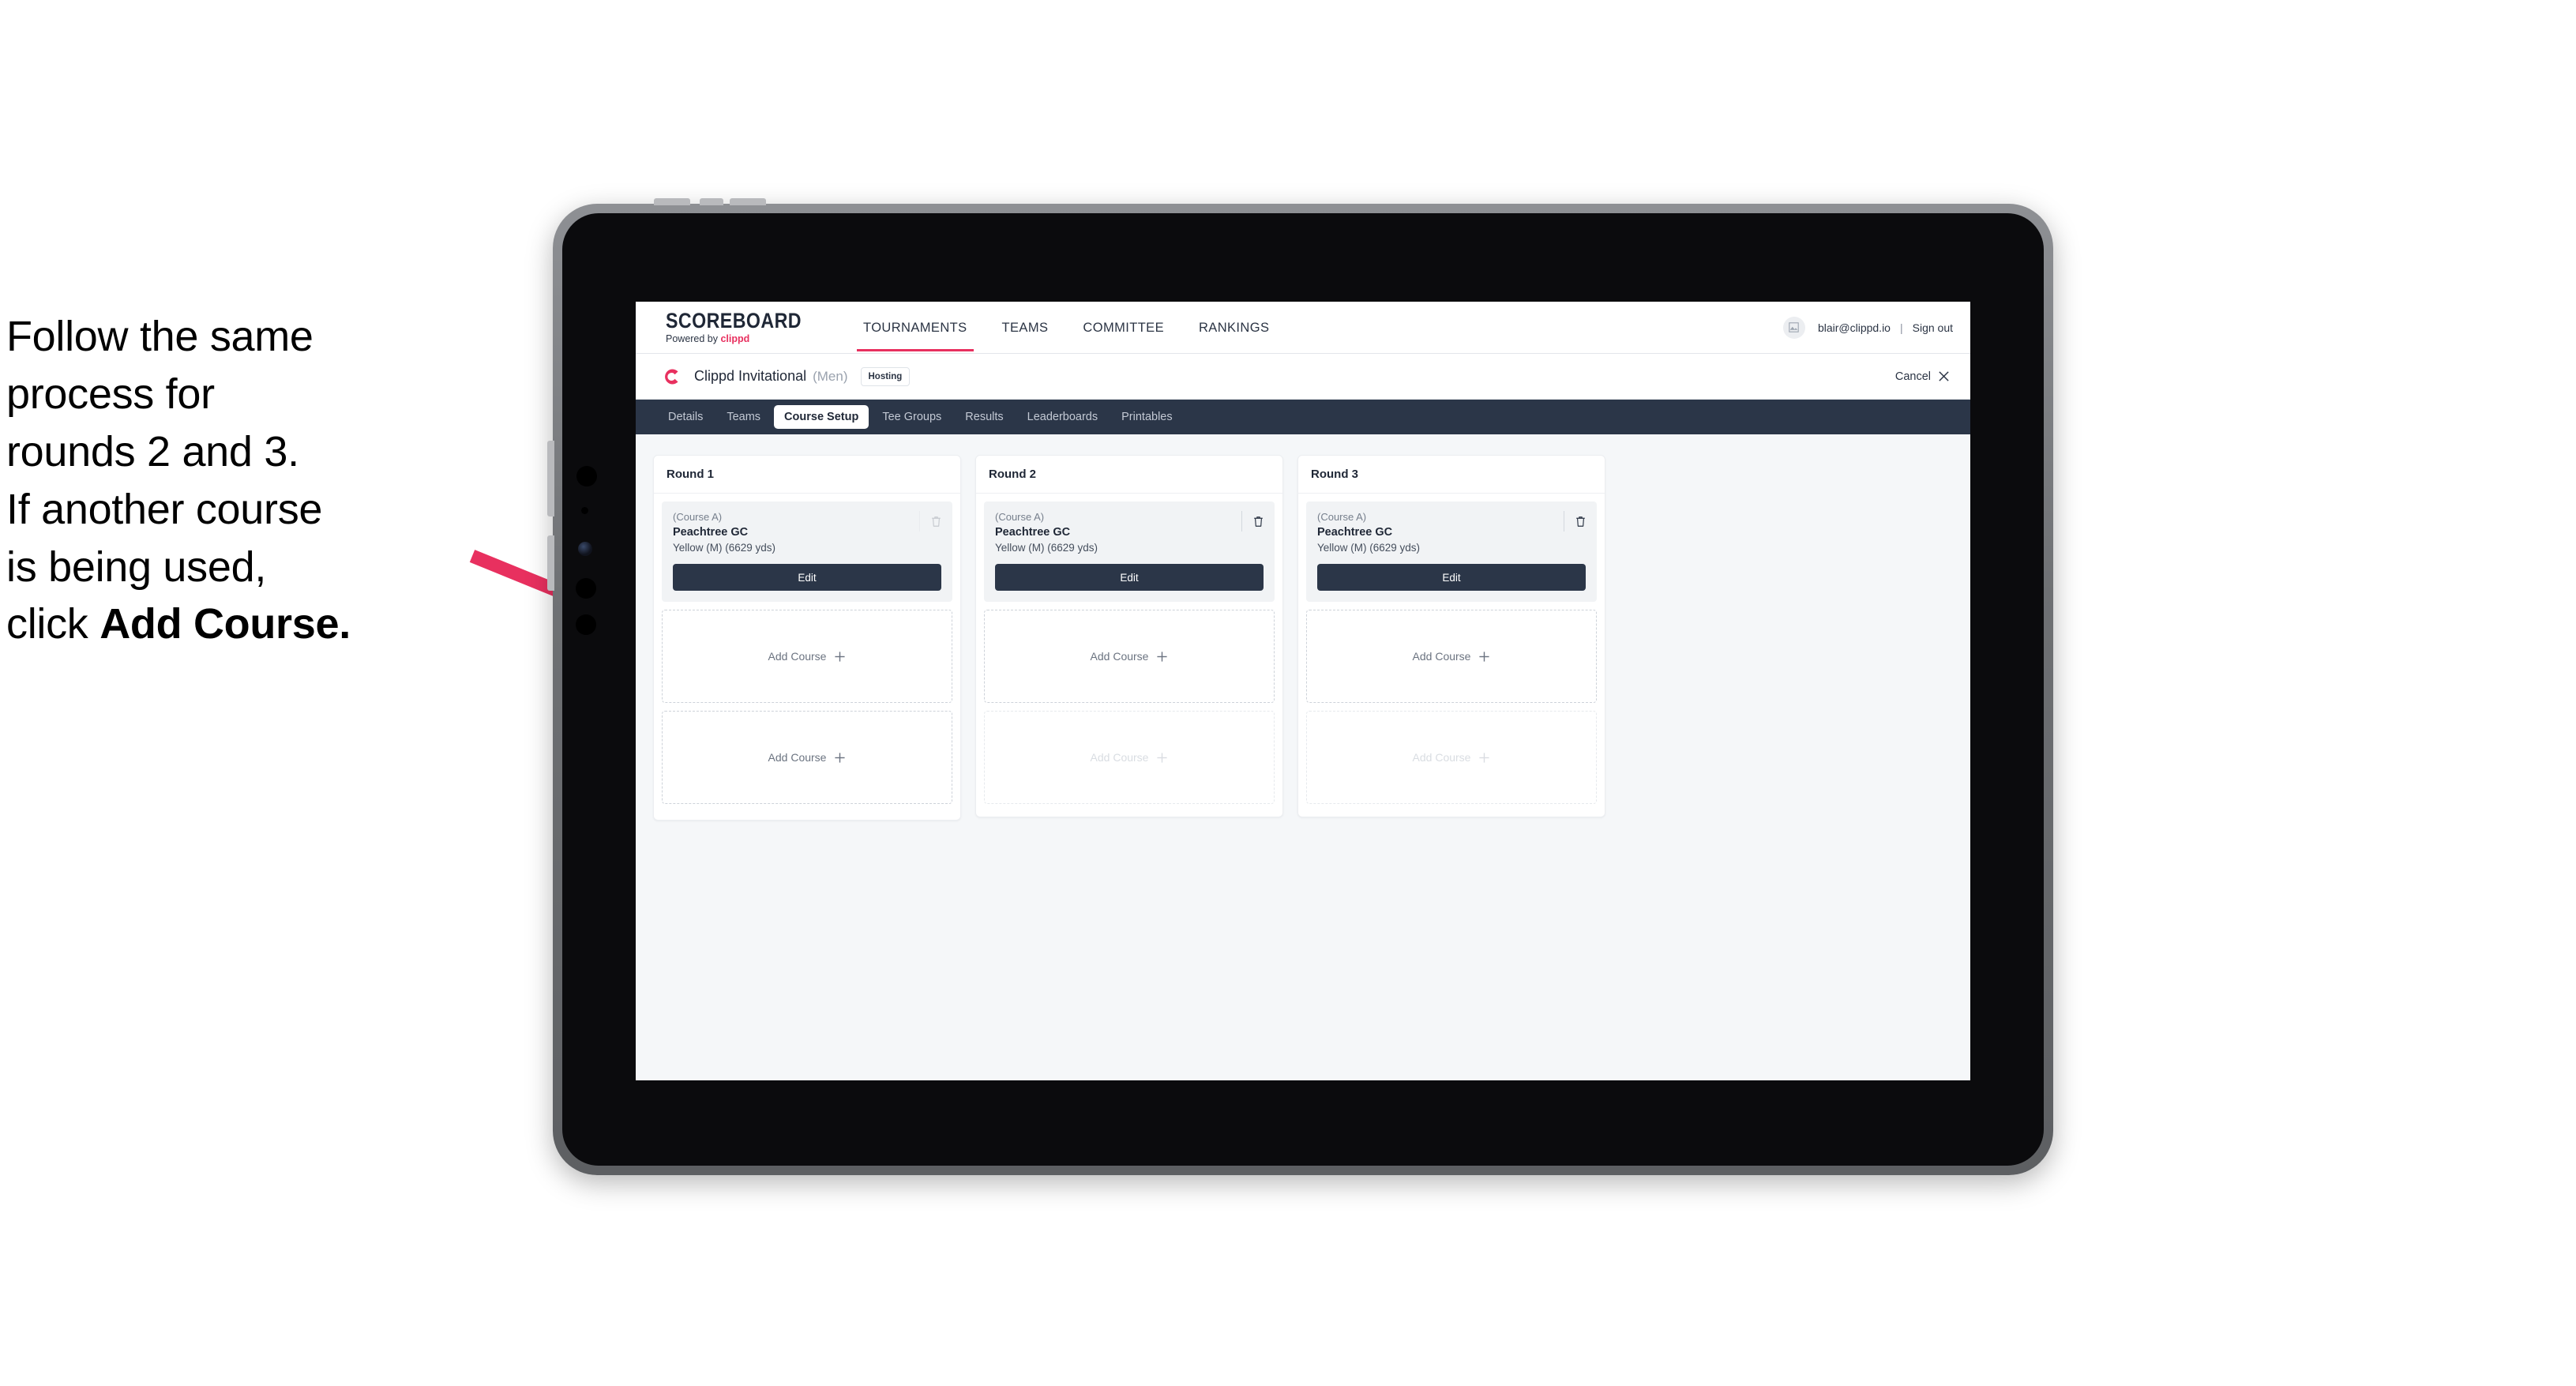 The height and width of the screenshot is (1386, 2576). What do you see at coordinates (807, 577) in the screenshot?
I see `round-1-edit-button: Edit` at bounding box center [807, 577].